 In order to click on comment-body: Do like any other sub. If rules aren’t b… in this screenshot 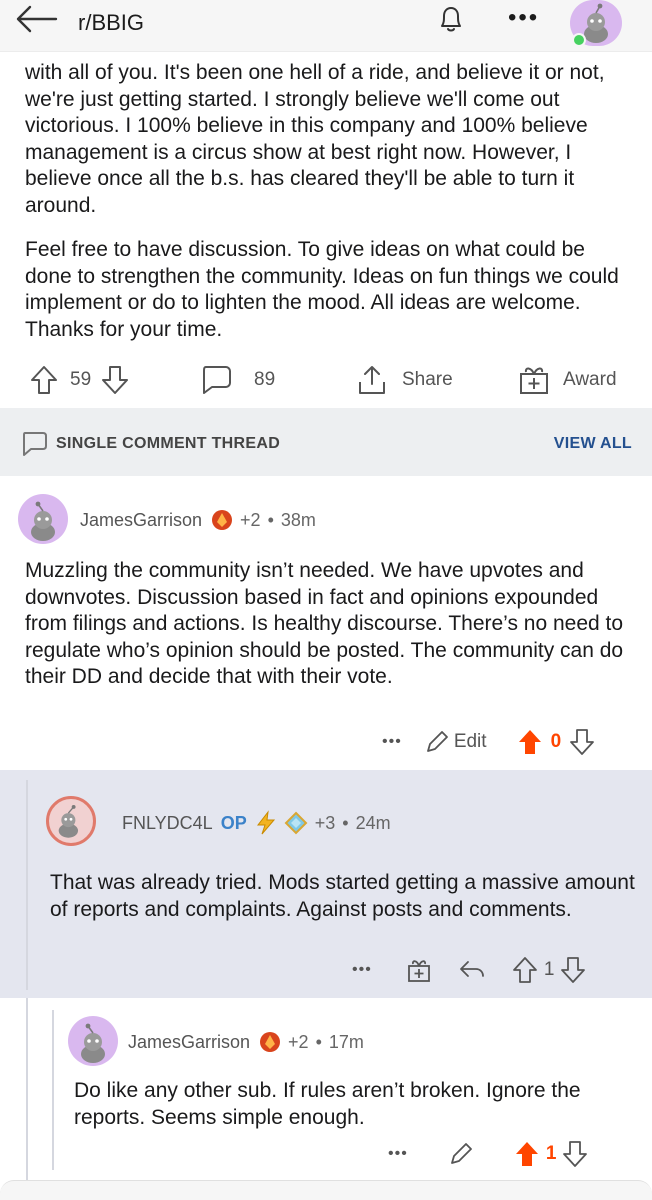, I will do `click(327, 1104)`.